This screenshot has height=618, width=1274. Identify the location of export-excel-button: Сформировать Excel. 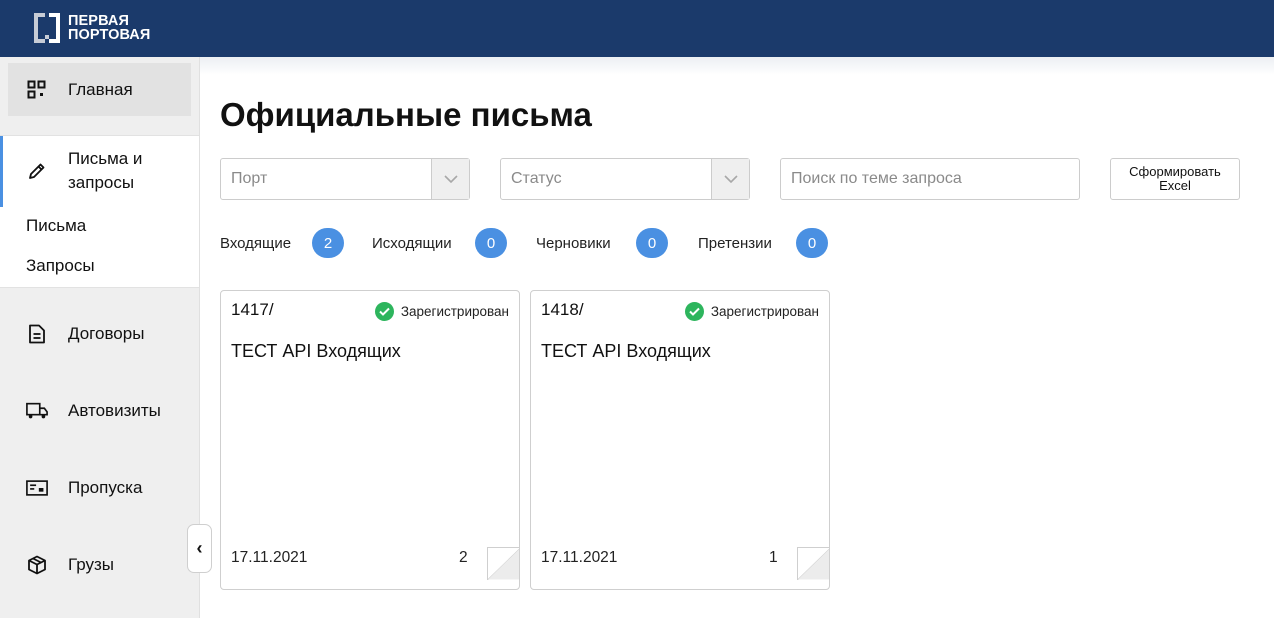
(1175, 179).